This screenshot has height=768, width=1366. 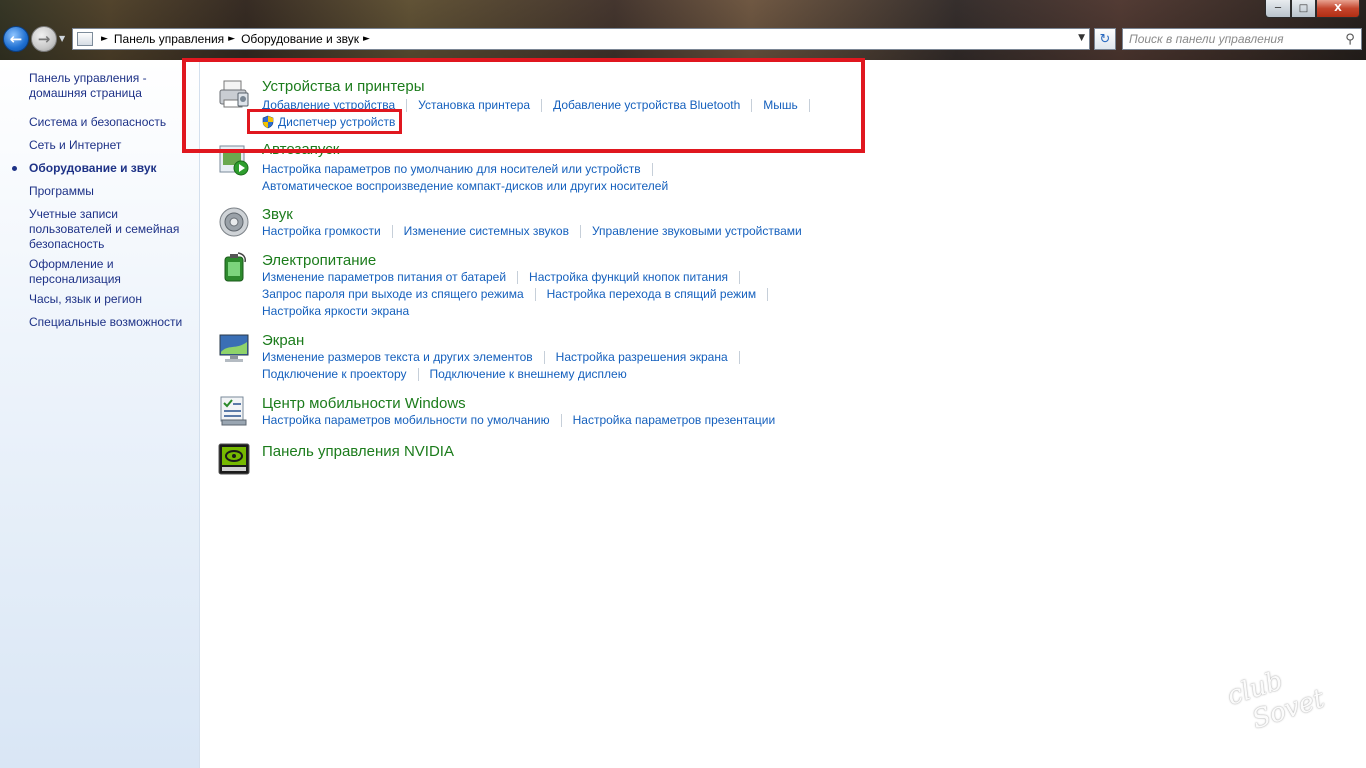 I want to click on mobility-center-icon, so click(x=233, y=411).